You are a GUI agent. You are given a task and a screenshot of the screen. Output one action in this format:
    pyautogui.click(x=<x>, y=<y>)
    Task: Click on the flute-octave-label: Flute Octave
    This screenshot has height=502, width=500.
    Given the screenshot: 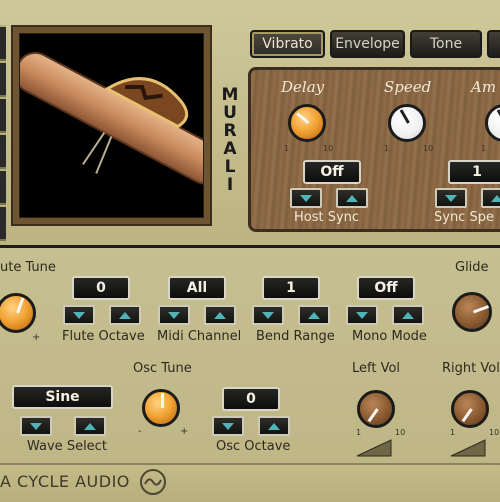 What is the action you would take?
    pyautogui.click(x=103, y=336)
    